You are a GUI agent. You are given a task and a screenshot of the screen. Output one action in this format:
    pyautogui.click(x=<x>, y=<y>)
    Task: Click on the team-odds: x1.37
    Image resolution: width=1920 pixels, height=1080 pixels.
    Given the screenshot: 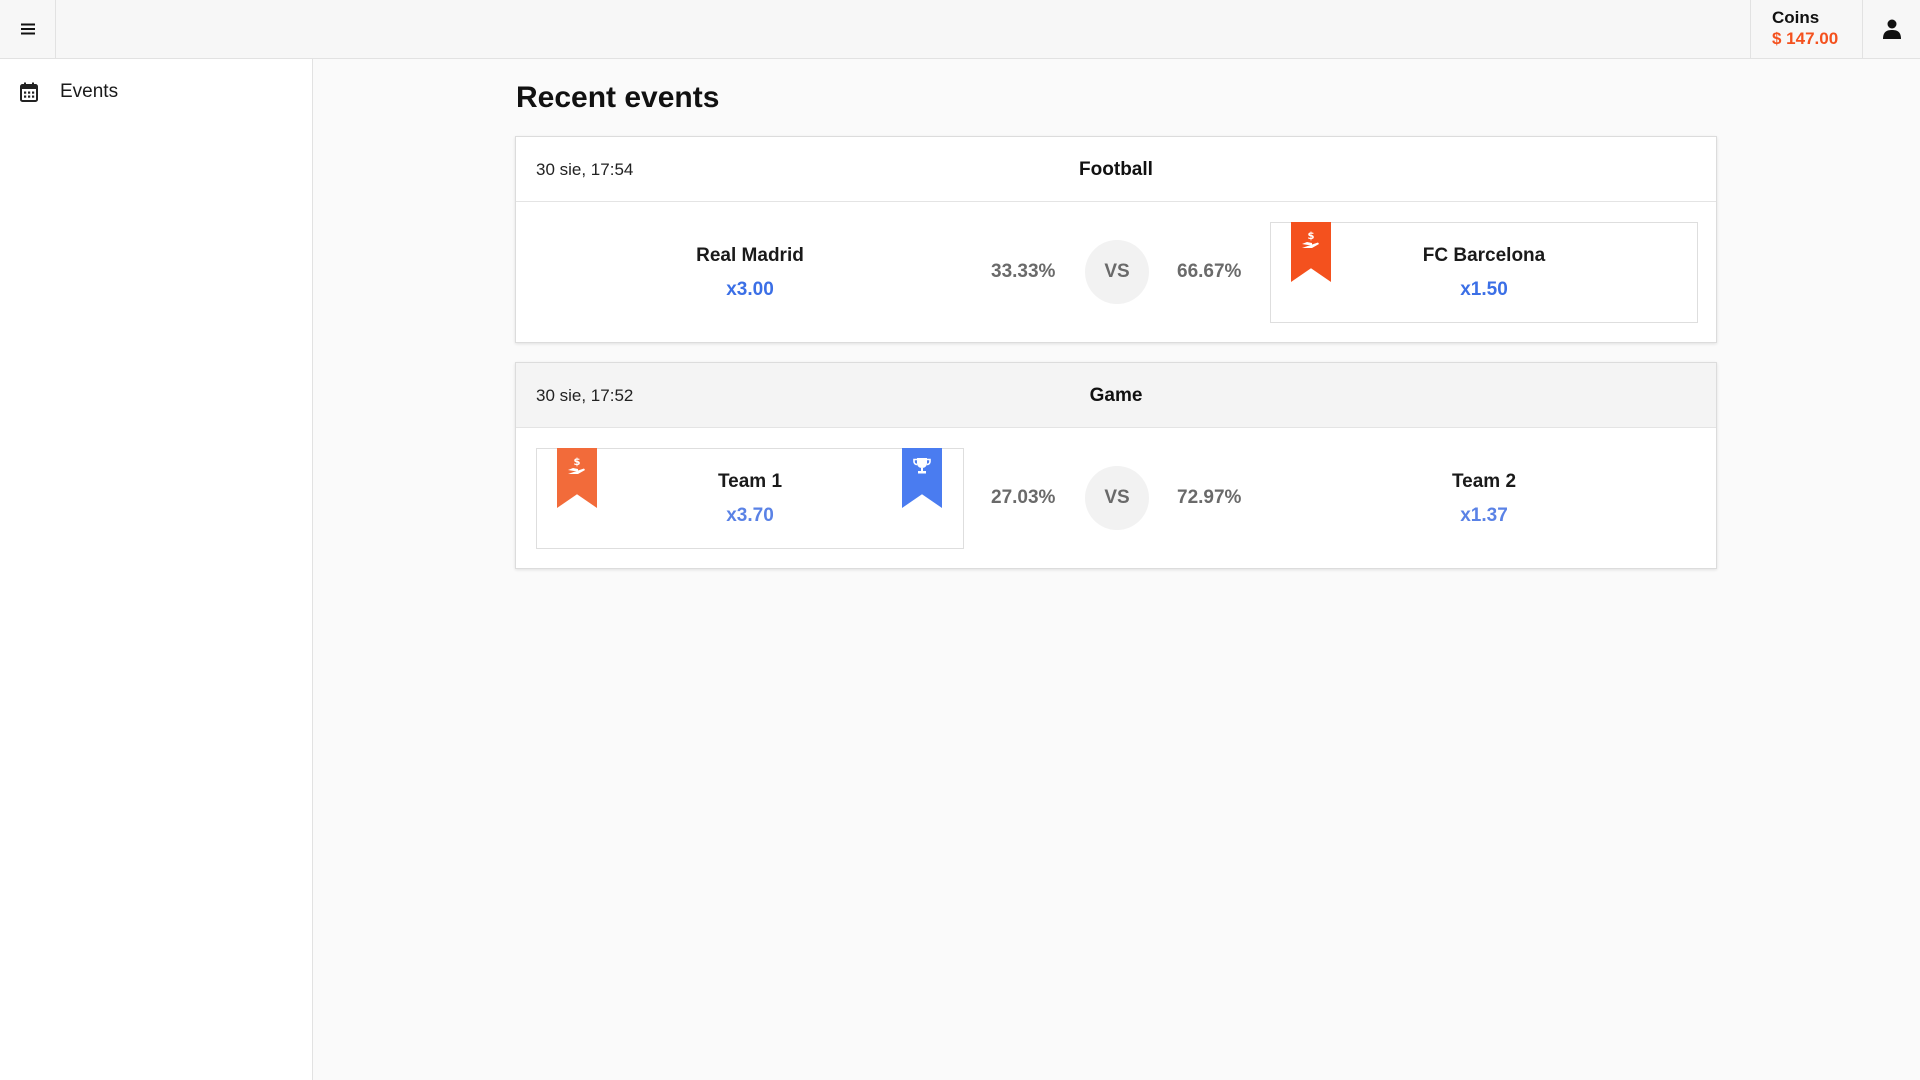 What is the action you would take?
    pyautogui.click(x=1484, y=515)
    